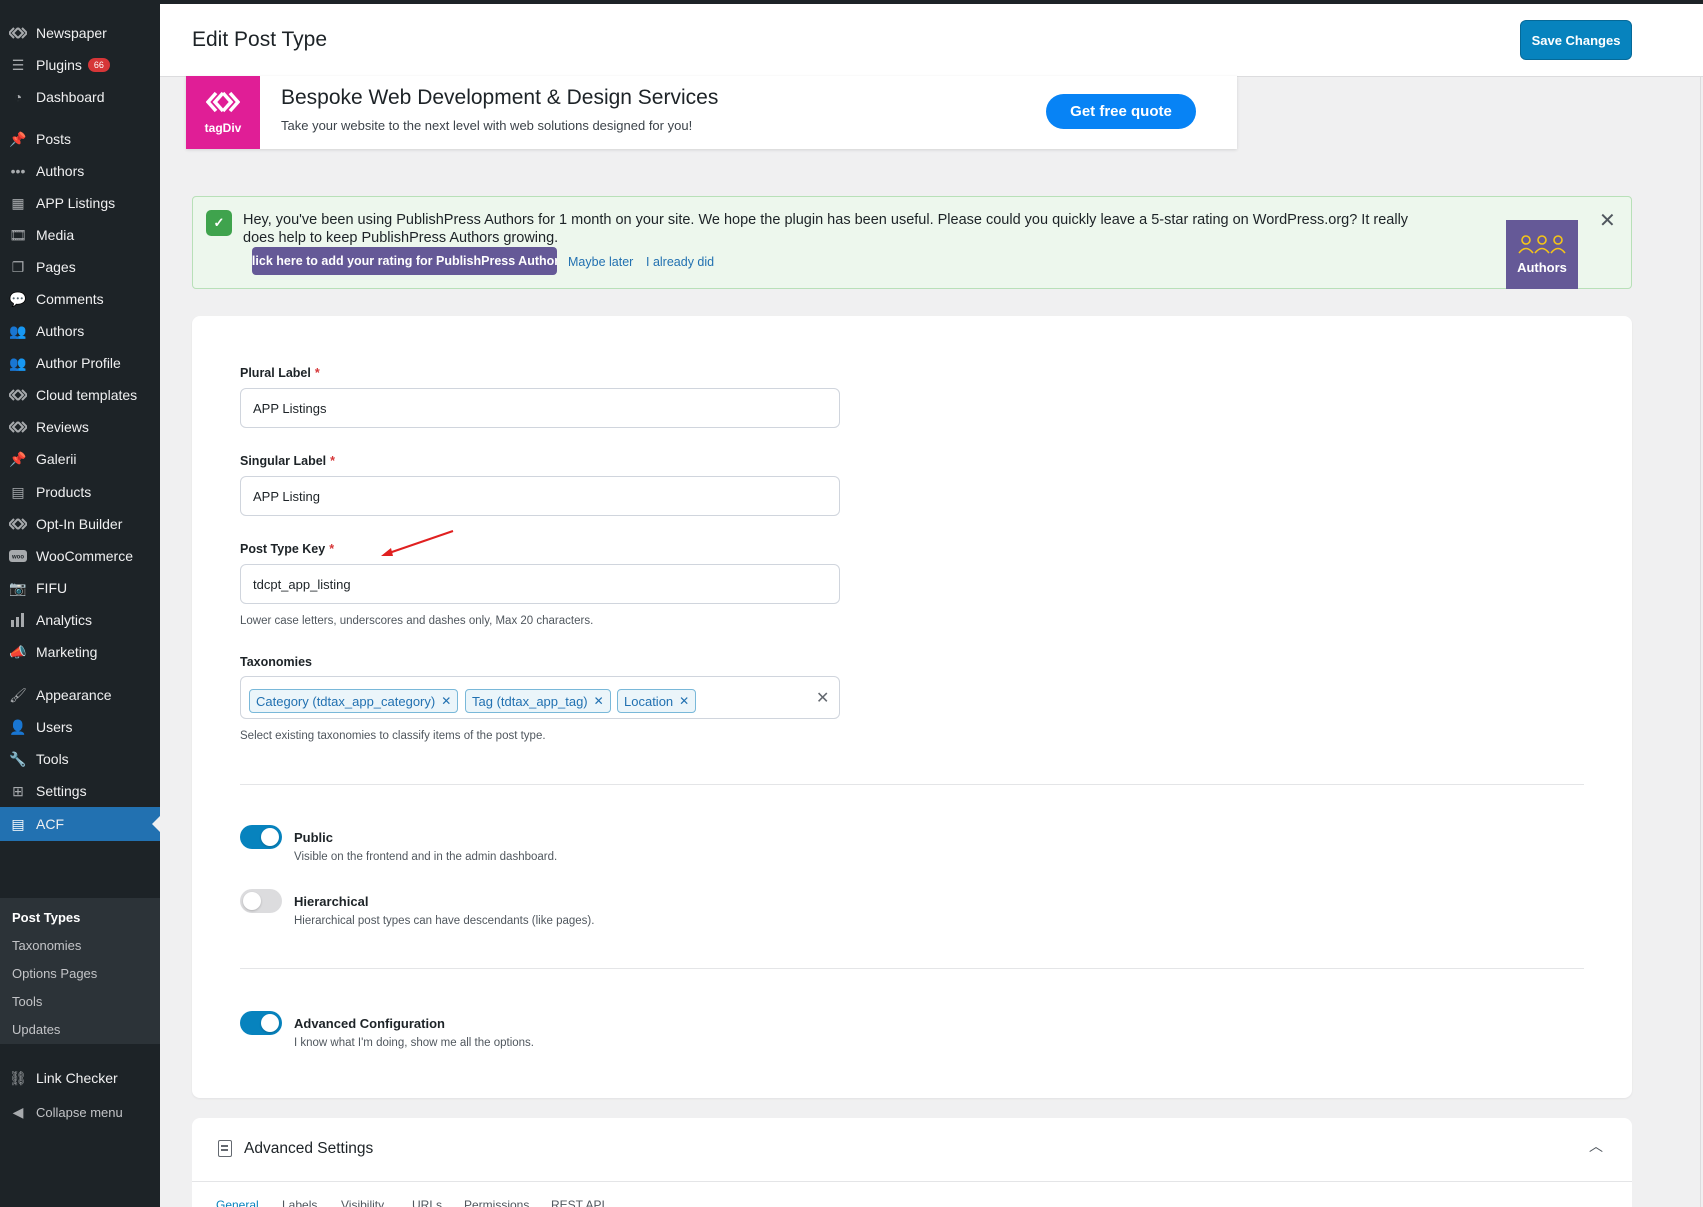 This screenshot has height=1207, width=1703. Describe the element at coordinates (80, 395) in the screenshot. I see `sidebar-item-cloud-templates: Cloud templates` at that location.